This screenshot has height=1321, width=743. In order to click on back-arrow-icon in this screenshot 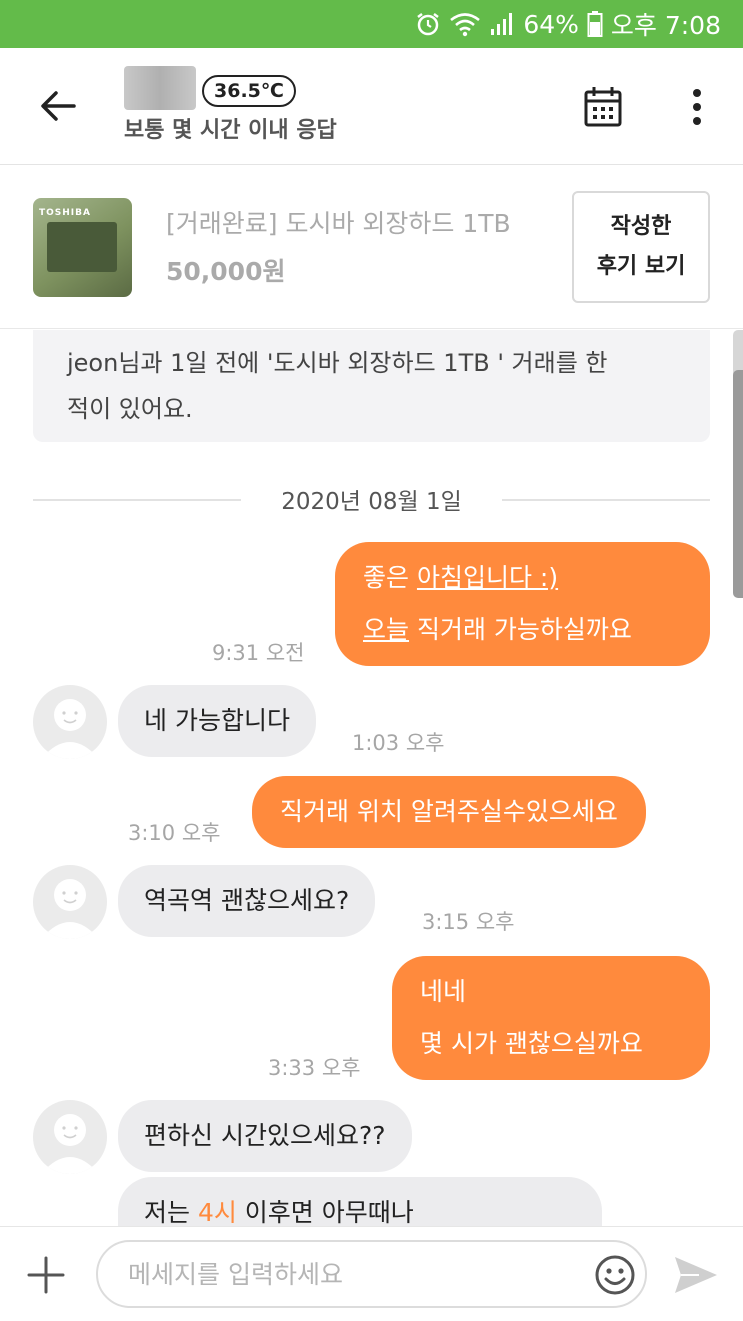, I will do `click(58, 106)`.